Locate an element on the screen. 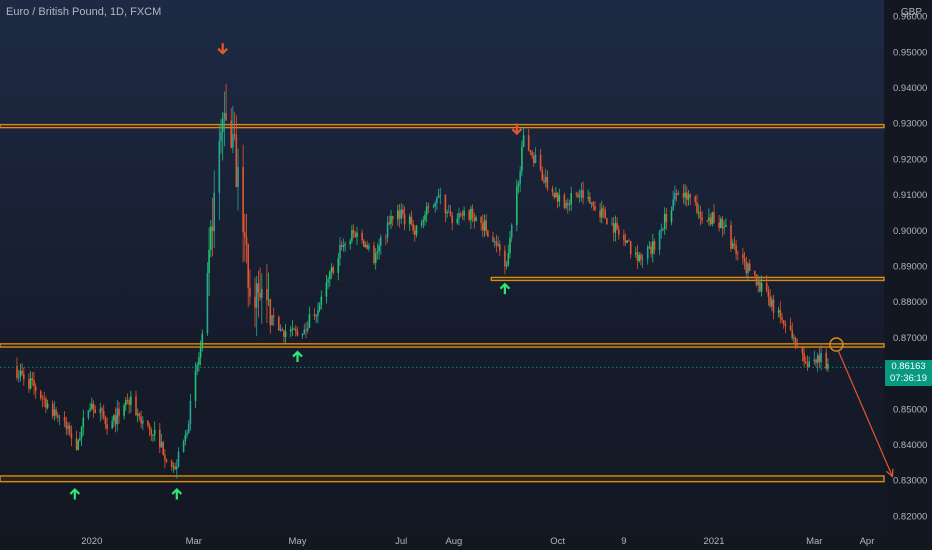 This screenshot has height=550, width=932. y-tick-label: 0.87000 is located at coordinates (910, 338).